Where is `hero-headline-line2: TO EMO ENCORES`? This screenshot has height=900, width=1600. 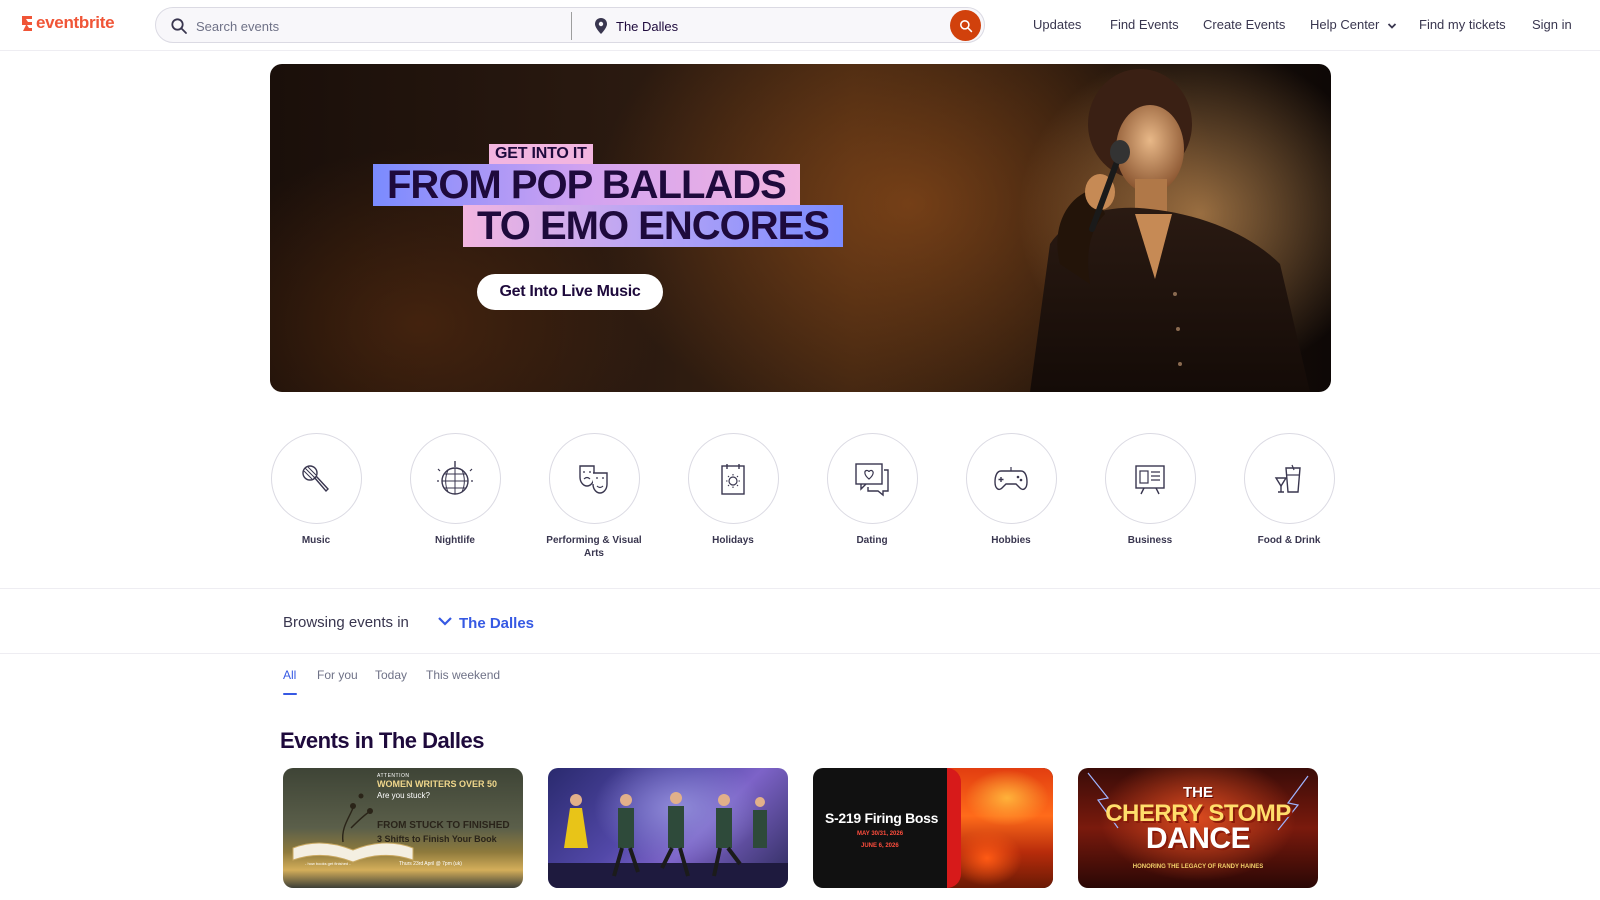
hero-headline-line2: TO EMO ENCORES is located at coordinates (653, 226).